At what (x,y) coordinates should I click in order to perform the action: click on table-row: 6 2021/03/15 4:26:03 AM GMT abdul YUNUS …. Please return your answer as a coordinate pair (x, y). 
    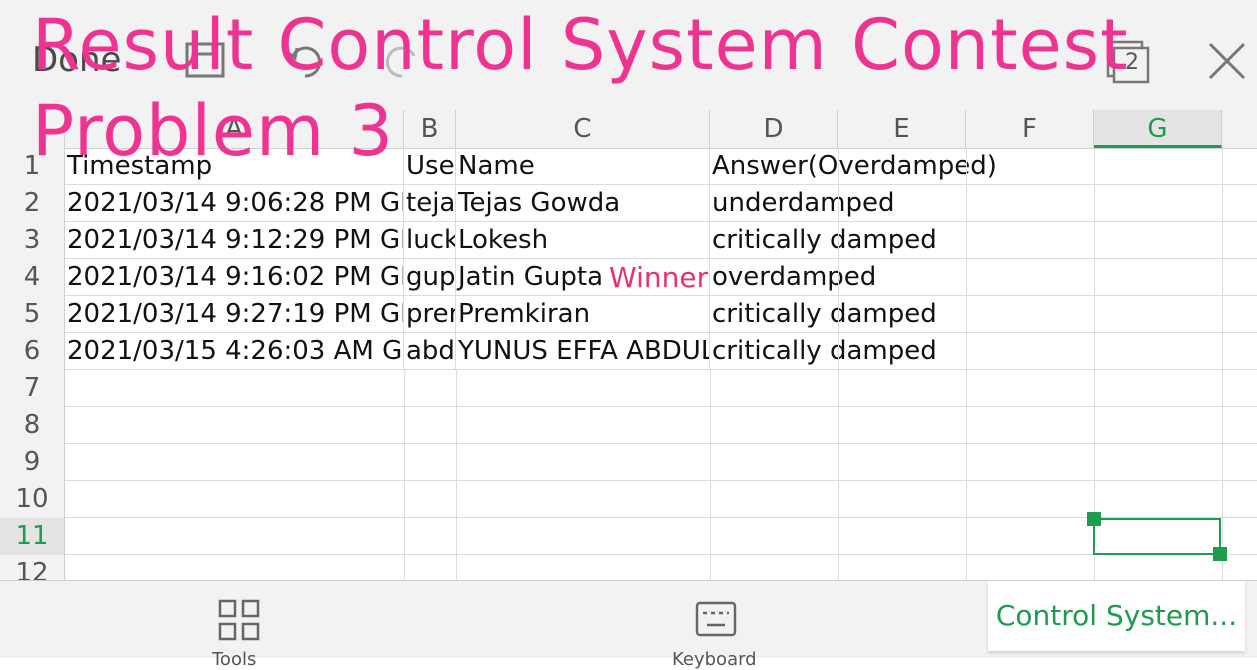
    Looking at the image, I should click on (628, 351).